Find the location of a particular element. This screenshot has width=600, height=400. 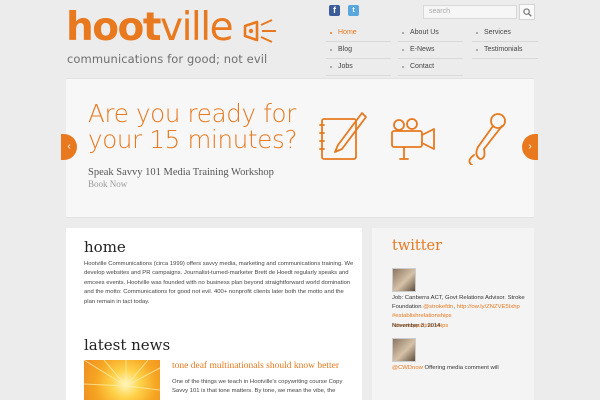

nav-e-news: E-News is located at coordinates (430, 50).